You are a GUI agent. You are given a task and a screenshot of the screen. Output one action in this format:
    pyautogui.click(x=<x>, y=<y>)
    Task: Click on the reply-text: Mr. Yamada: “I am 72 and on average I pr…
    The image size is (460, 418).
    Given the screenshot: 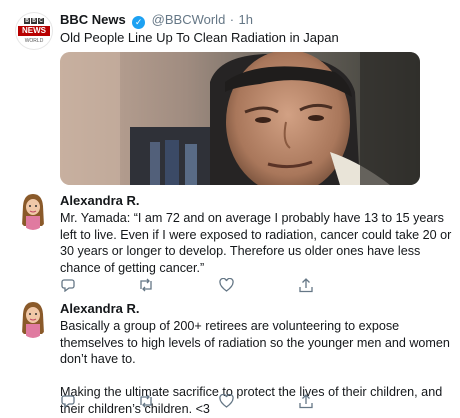 What is the action you would take?
    pyautogui.click(x=257, y=243)
    